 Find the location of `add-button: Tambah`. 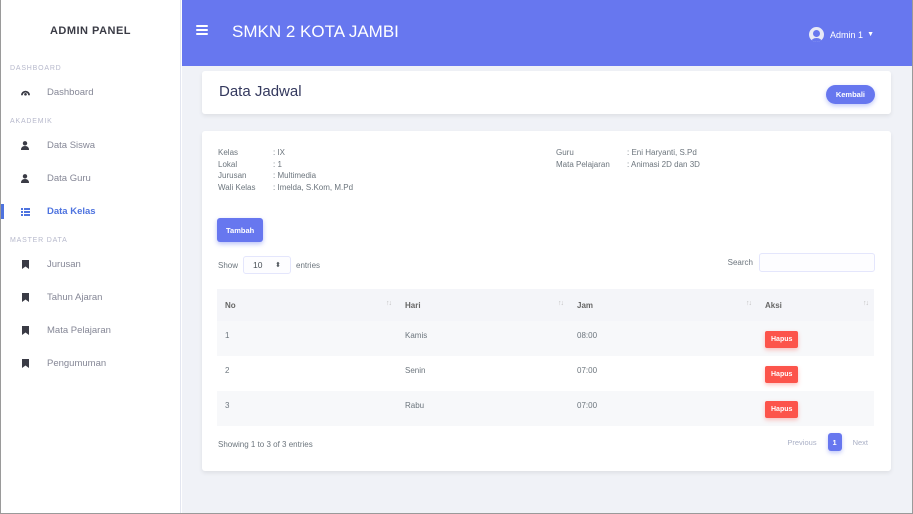

add-button: Tambah is located at coordinates (240, 230).